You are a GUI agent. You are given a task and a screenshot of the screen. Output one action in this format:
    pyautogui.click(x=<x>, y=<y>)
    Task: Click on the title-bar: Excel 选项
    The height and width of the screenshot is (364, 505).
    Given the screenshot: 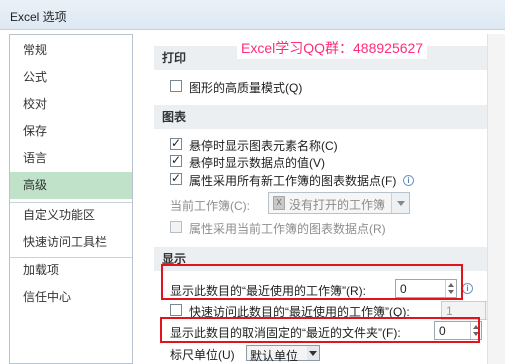 What is the action you would take?
    pyautogui.click(x=252, y=15)
    